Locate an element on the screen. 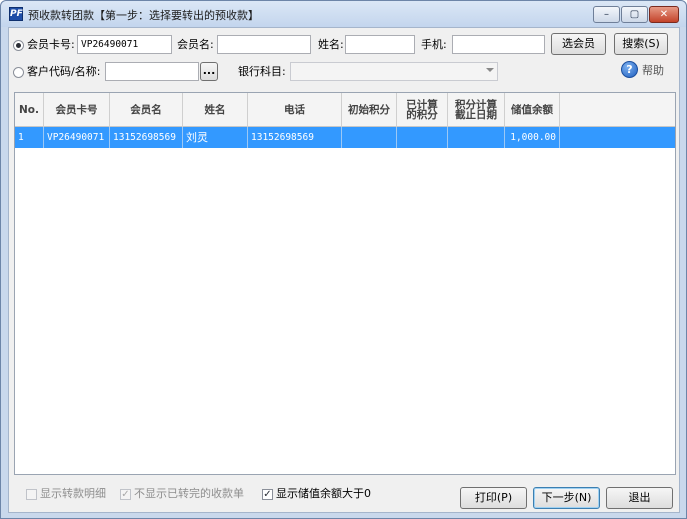 The height and width of the screenshot is (519, 687). title-bar: PF 预收款转团款【第一步：选择要转出的预收款】 – ▢ ✕ is located at coordinates (343, 14).